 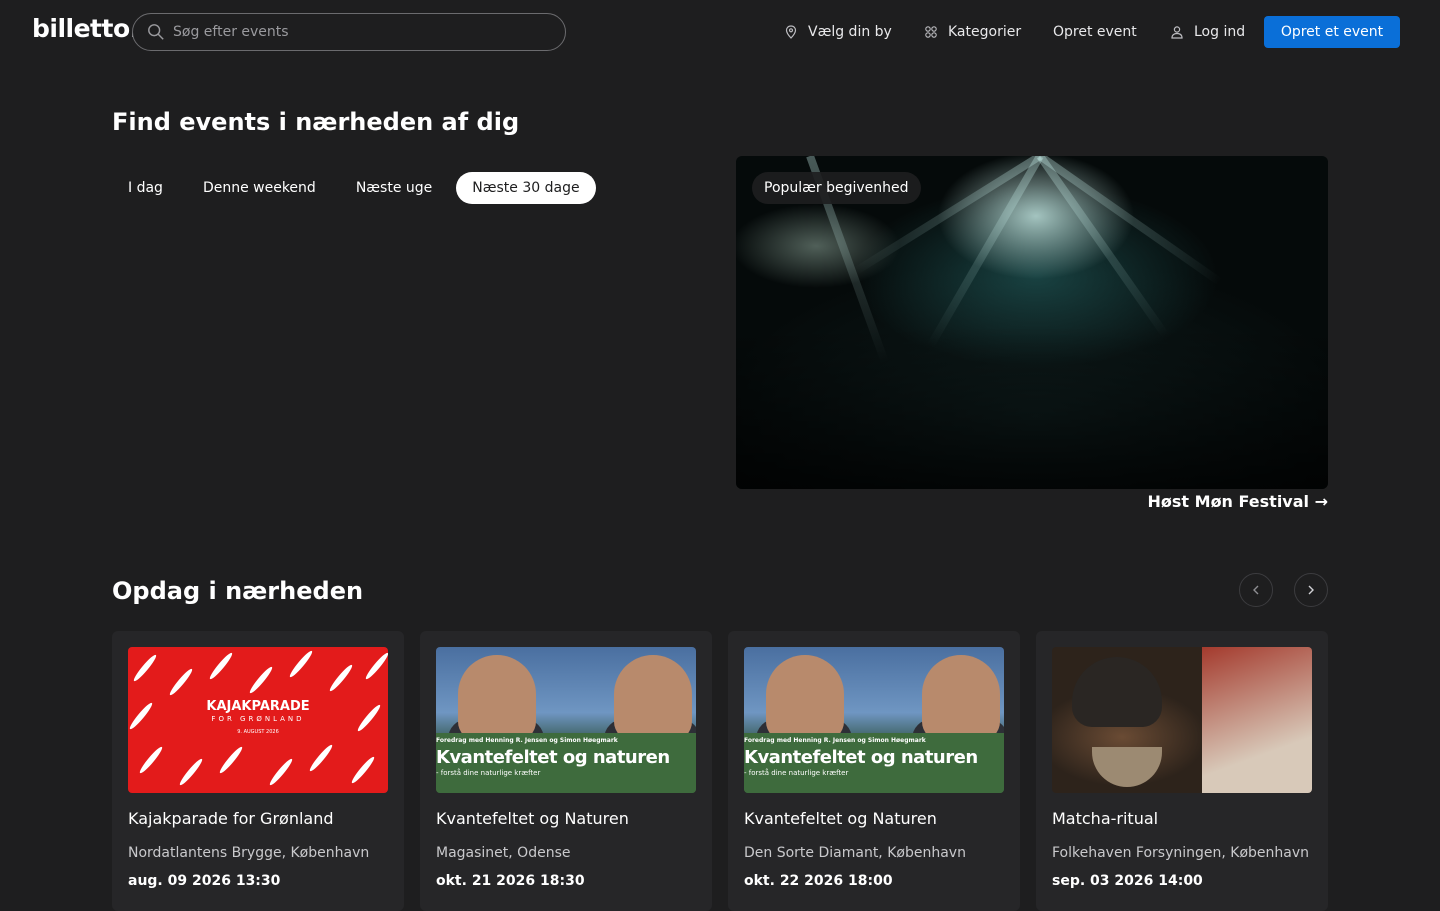 What do you see at coordinates (1127, 881) in the screenshot?
I see `event-date: sep. 03 2026 14:00` at bounding box center [1127, 881].